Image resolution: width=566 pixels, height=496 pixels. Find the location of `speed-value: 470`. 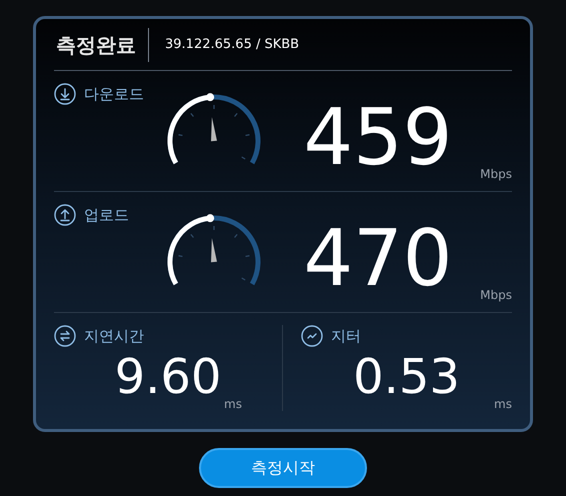

speed-value: 470 is located at coordinates (378, 259).